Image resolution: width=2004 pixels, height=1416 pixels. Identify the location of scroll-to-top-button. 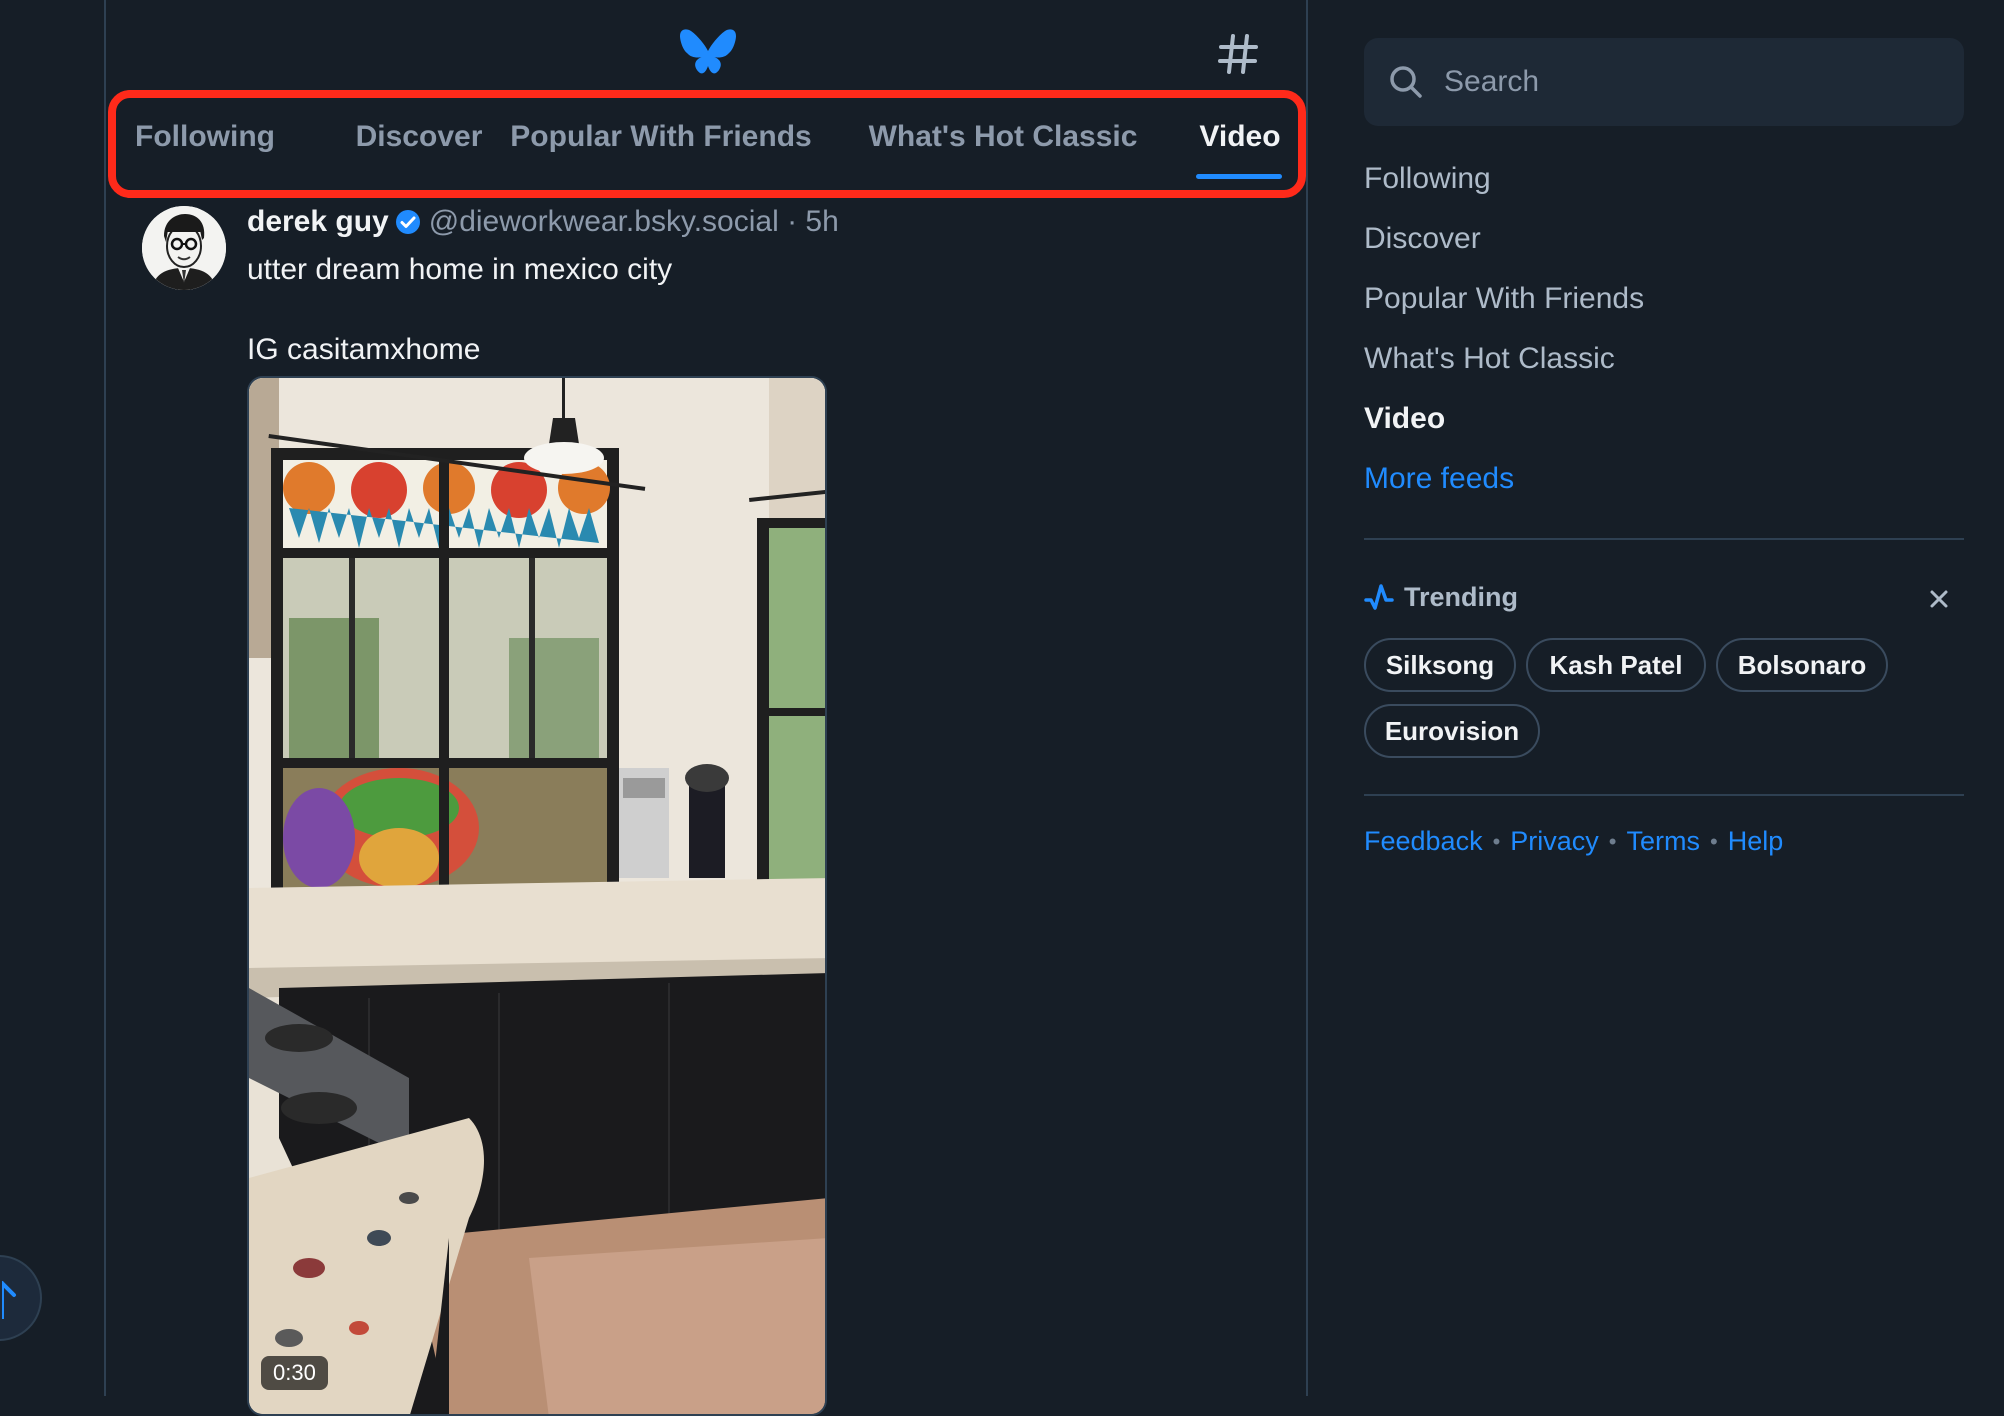
(21, 1298).